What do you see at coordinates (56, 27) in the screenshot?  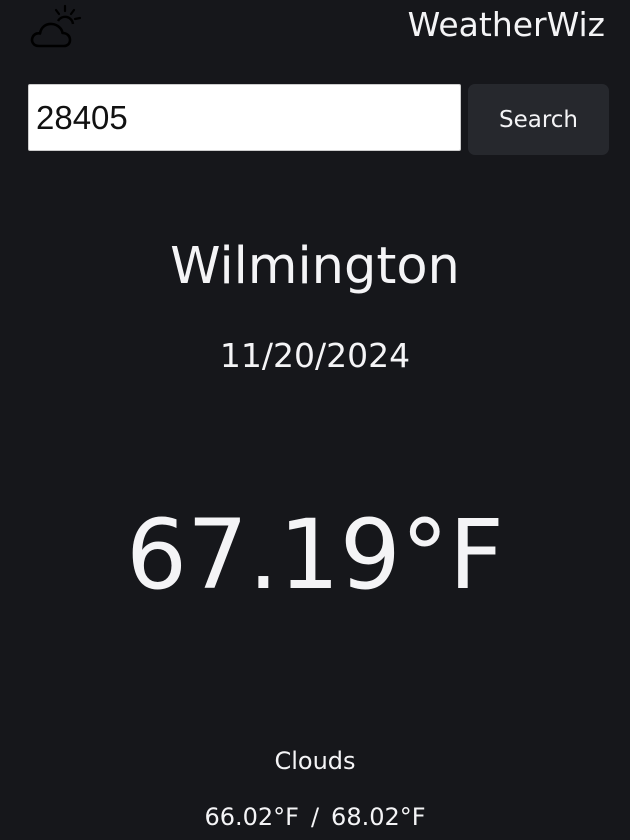 I see `cloud-sun-icon` at bounding box center [56, 27].